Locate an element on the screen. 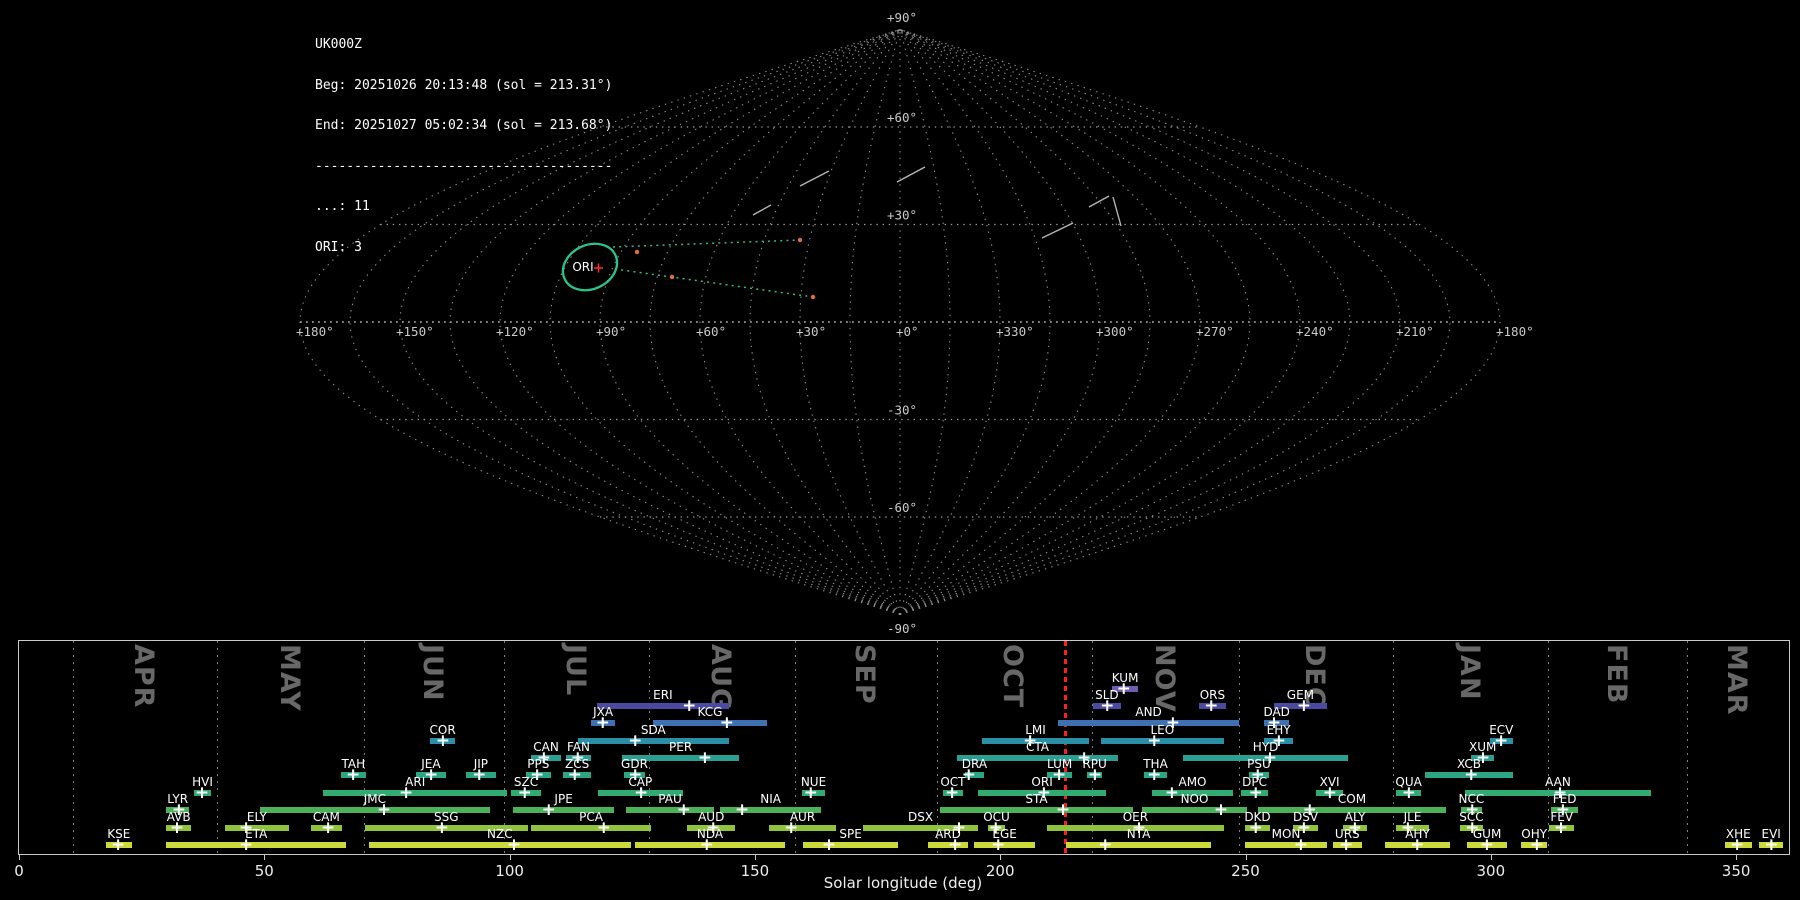 The height and width of the screenshot is (900, 1800). lon-label: +240° is located at coordinates (1315, 331).